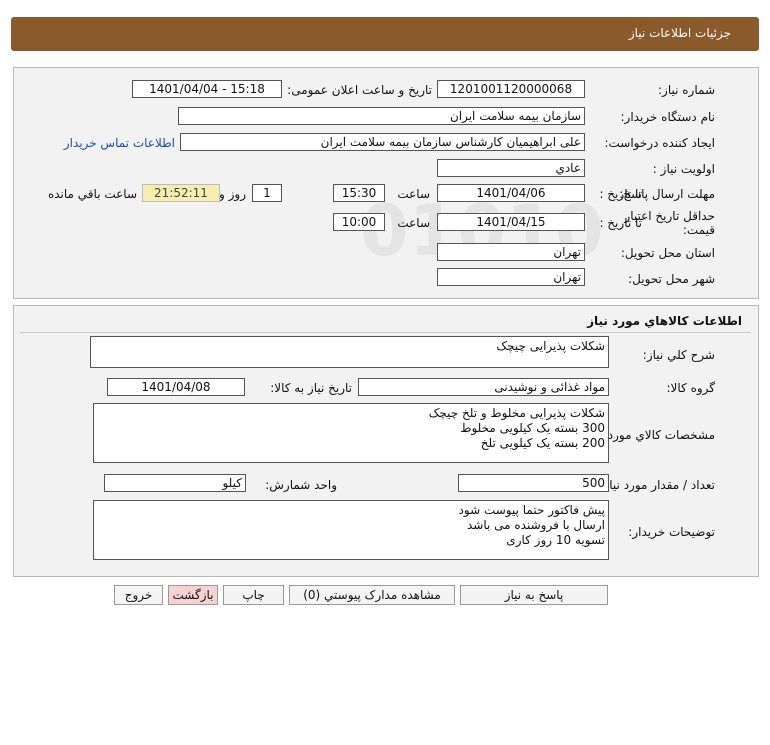  Describe the element at coordinates (671, 279) in the screenshot. I see `city-label: شهر محل تحویل:` at that location.